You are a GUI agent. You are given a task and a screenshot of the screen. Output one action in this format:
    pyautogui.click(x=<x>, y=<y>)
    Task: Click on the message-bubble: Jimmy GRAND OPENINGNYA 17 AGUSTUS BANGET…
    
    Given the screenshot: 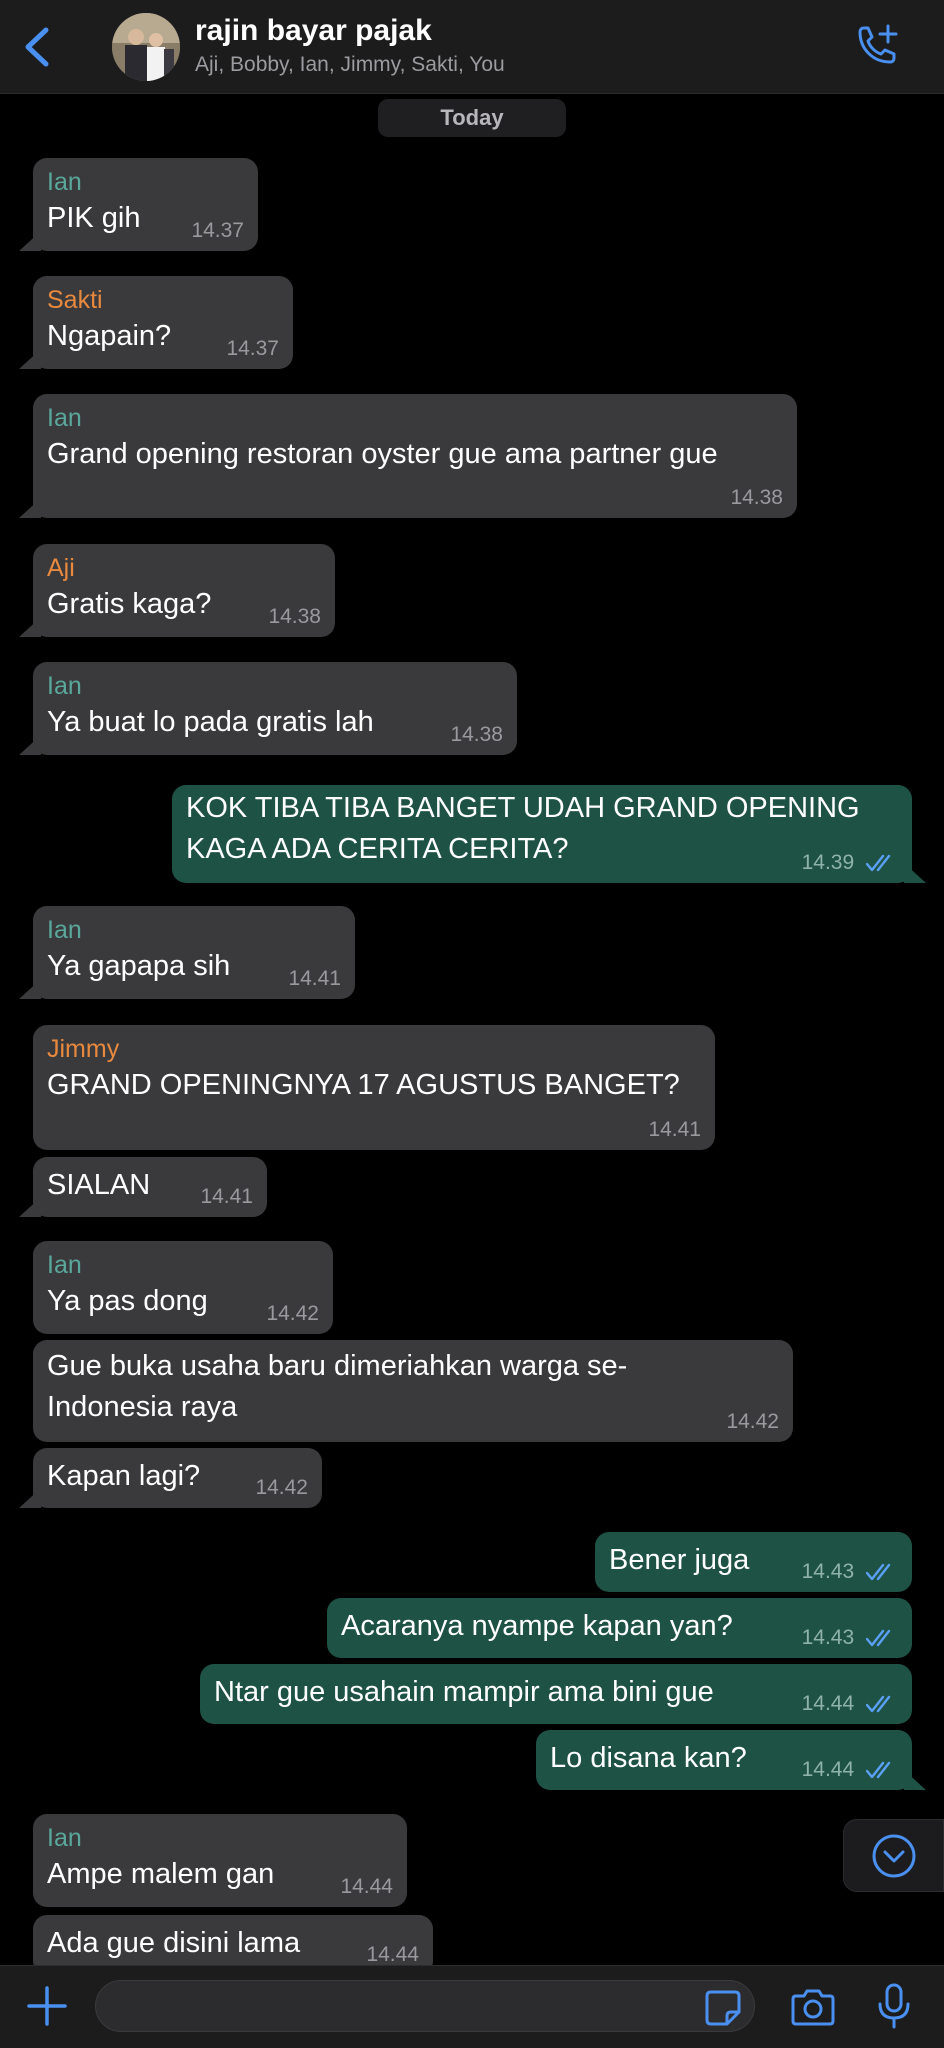 What is the action you would take?
    pyautogui.click(x=374, y=1087)
    